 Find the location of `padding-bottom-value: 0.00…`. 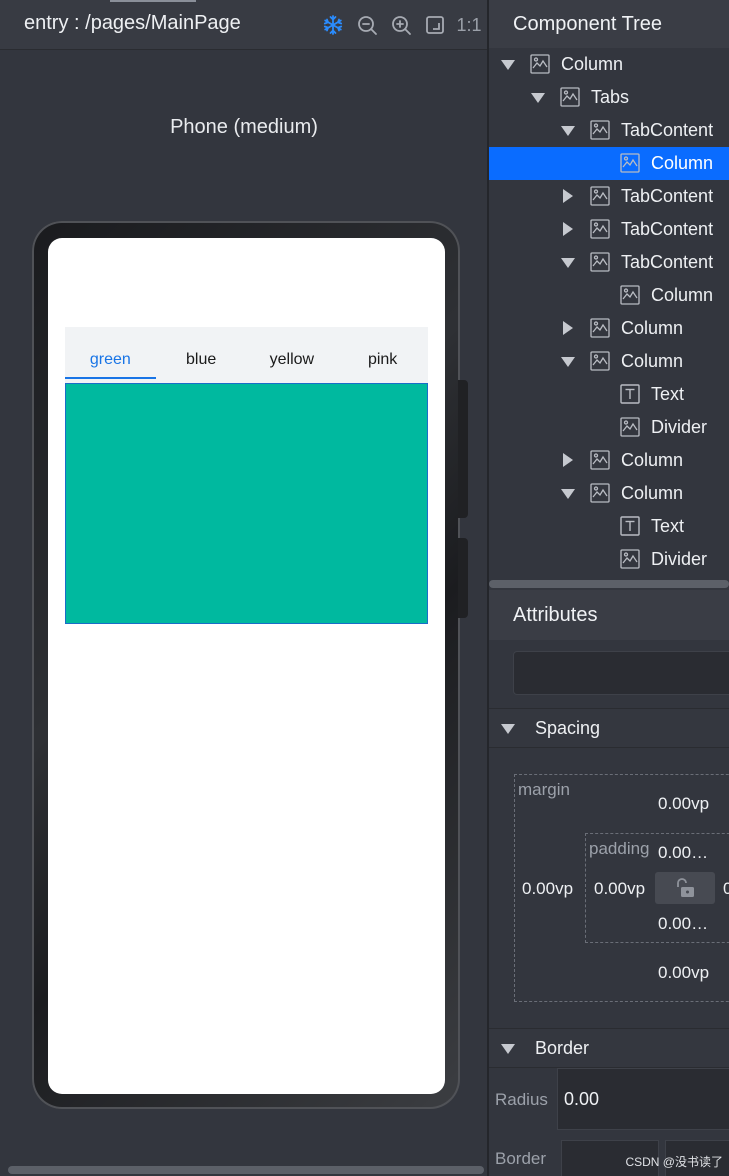

padding-bottom-value: 0.00… is located at coordinates (683, 924).